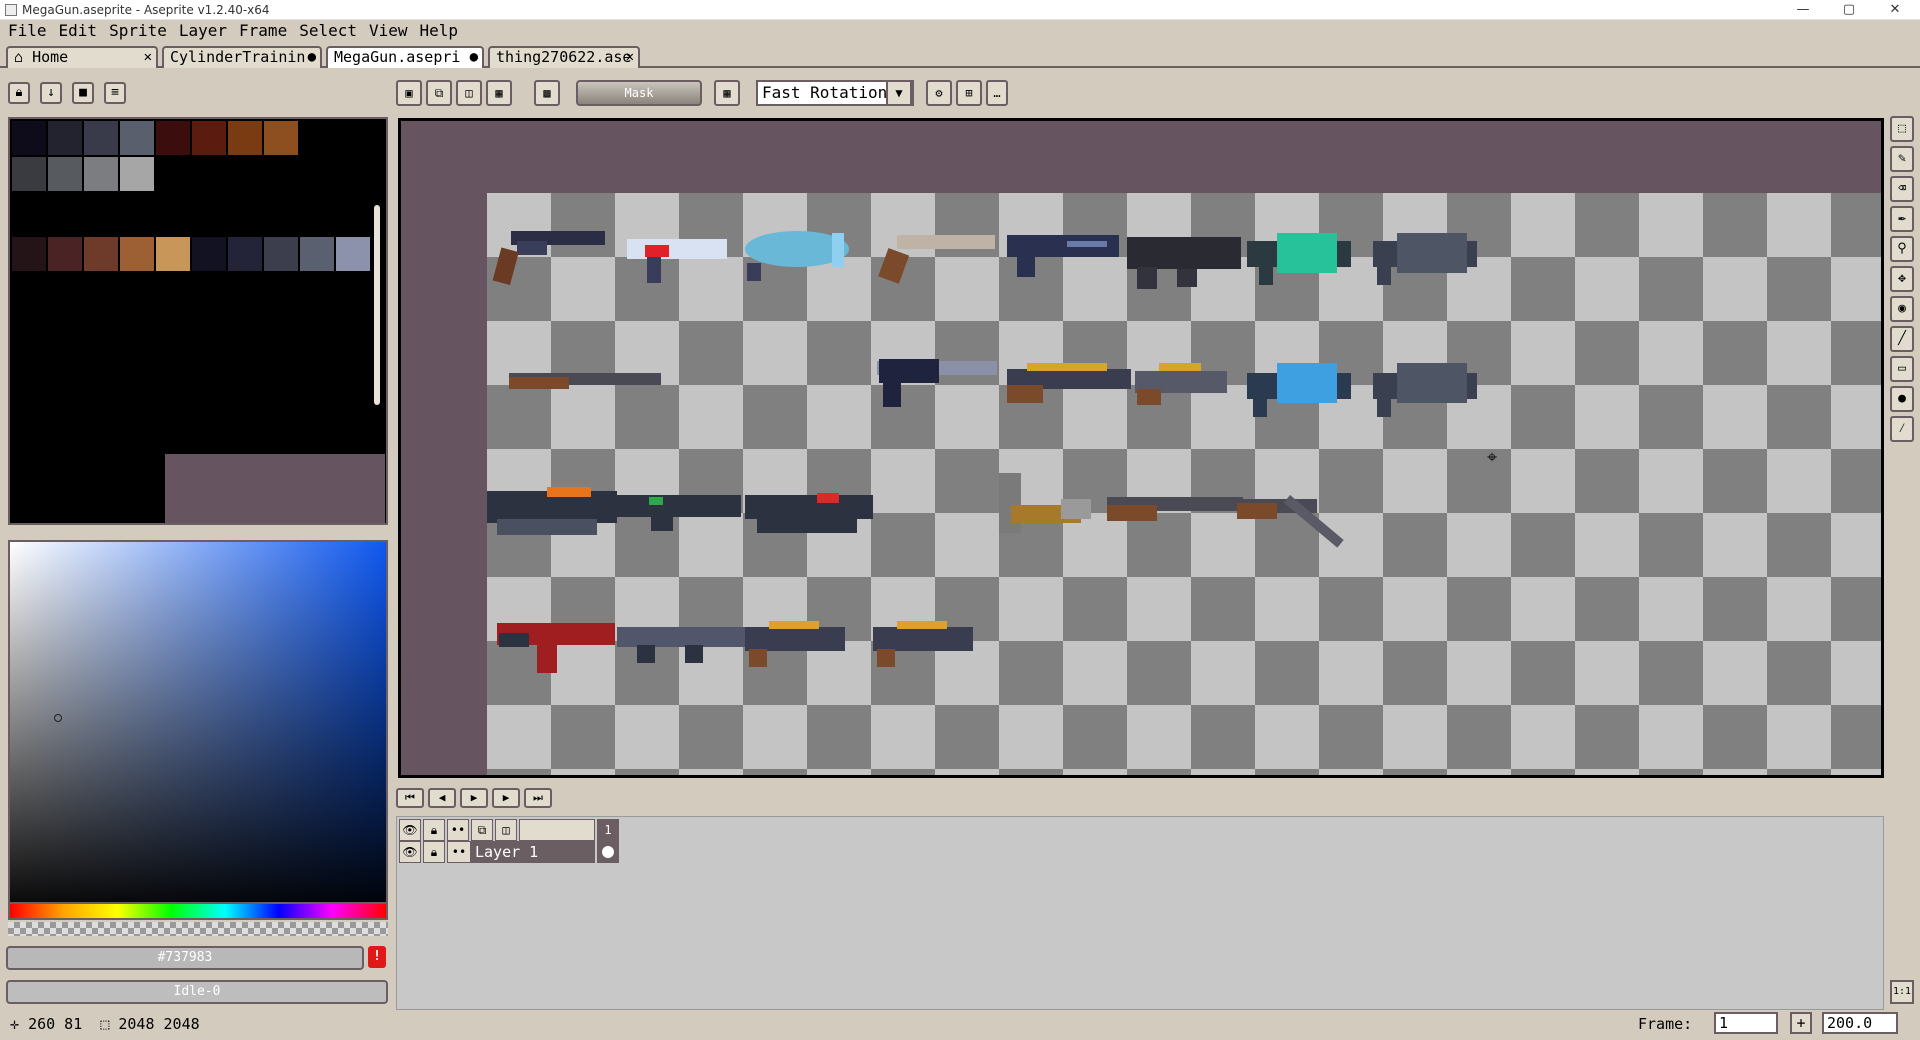 Image resolution: width=1920 pixels, height=1040 pixels. Describe the element at coordinates (482, 830) in the screenshot. I see `onion-skin-icon: ⧉` at that location.